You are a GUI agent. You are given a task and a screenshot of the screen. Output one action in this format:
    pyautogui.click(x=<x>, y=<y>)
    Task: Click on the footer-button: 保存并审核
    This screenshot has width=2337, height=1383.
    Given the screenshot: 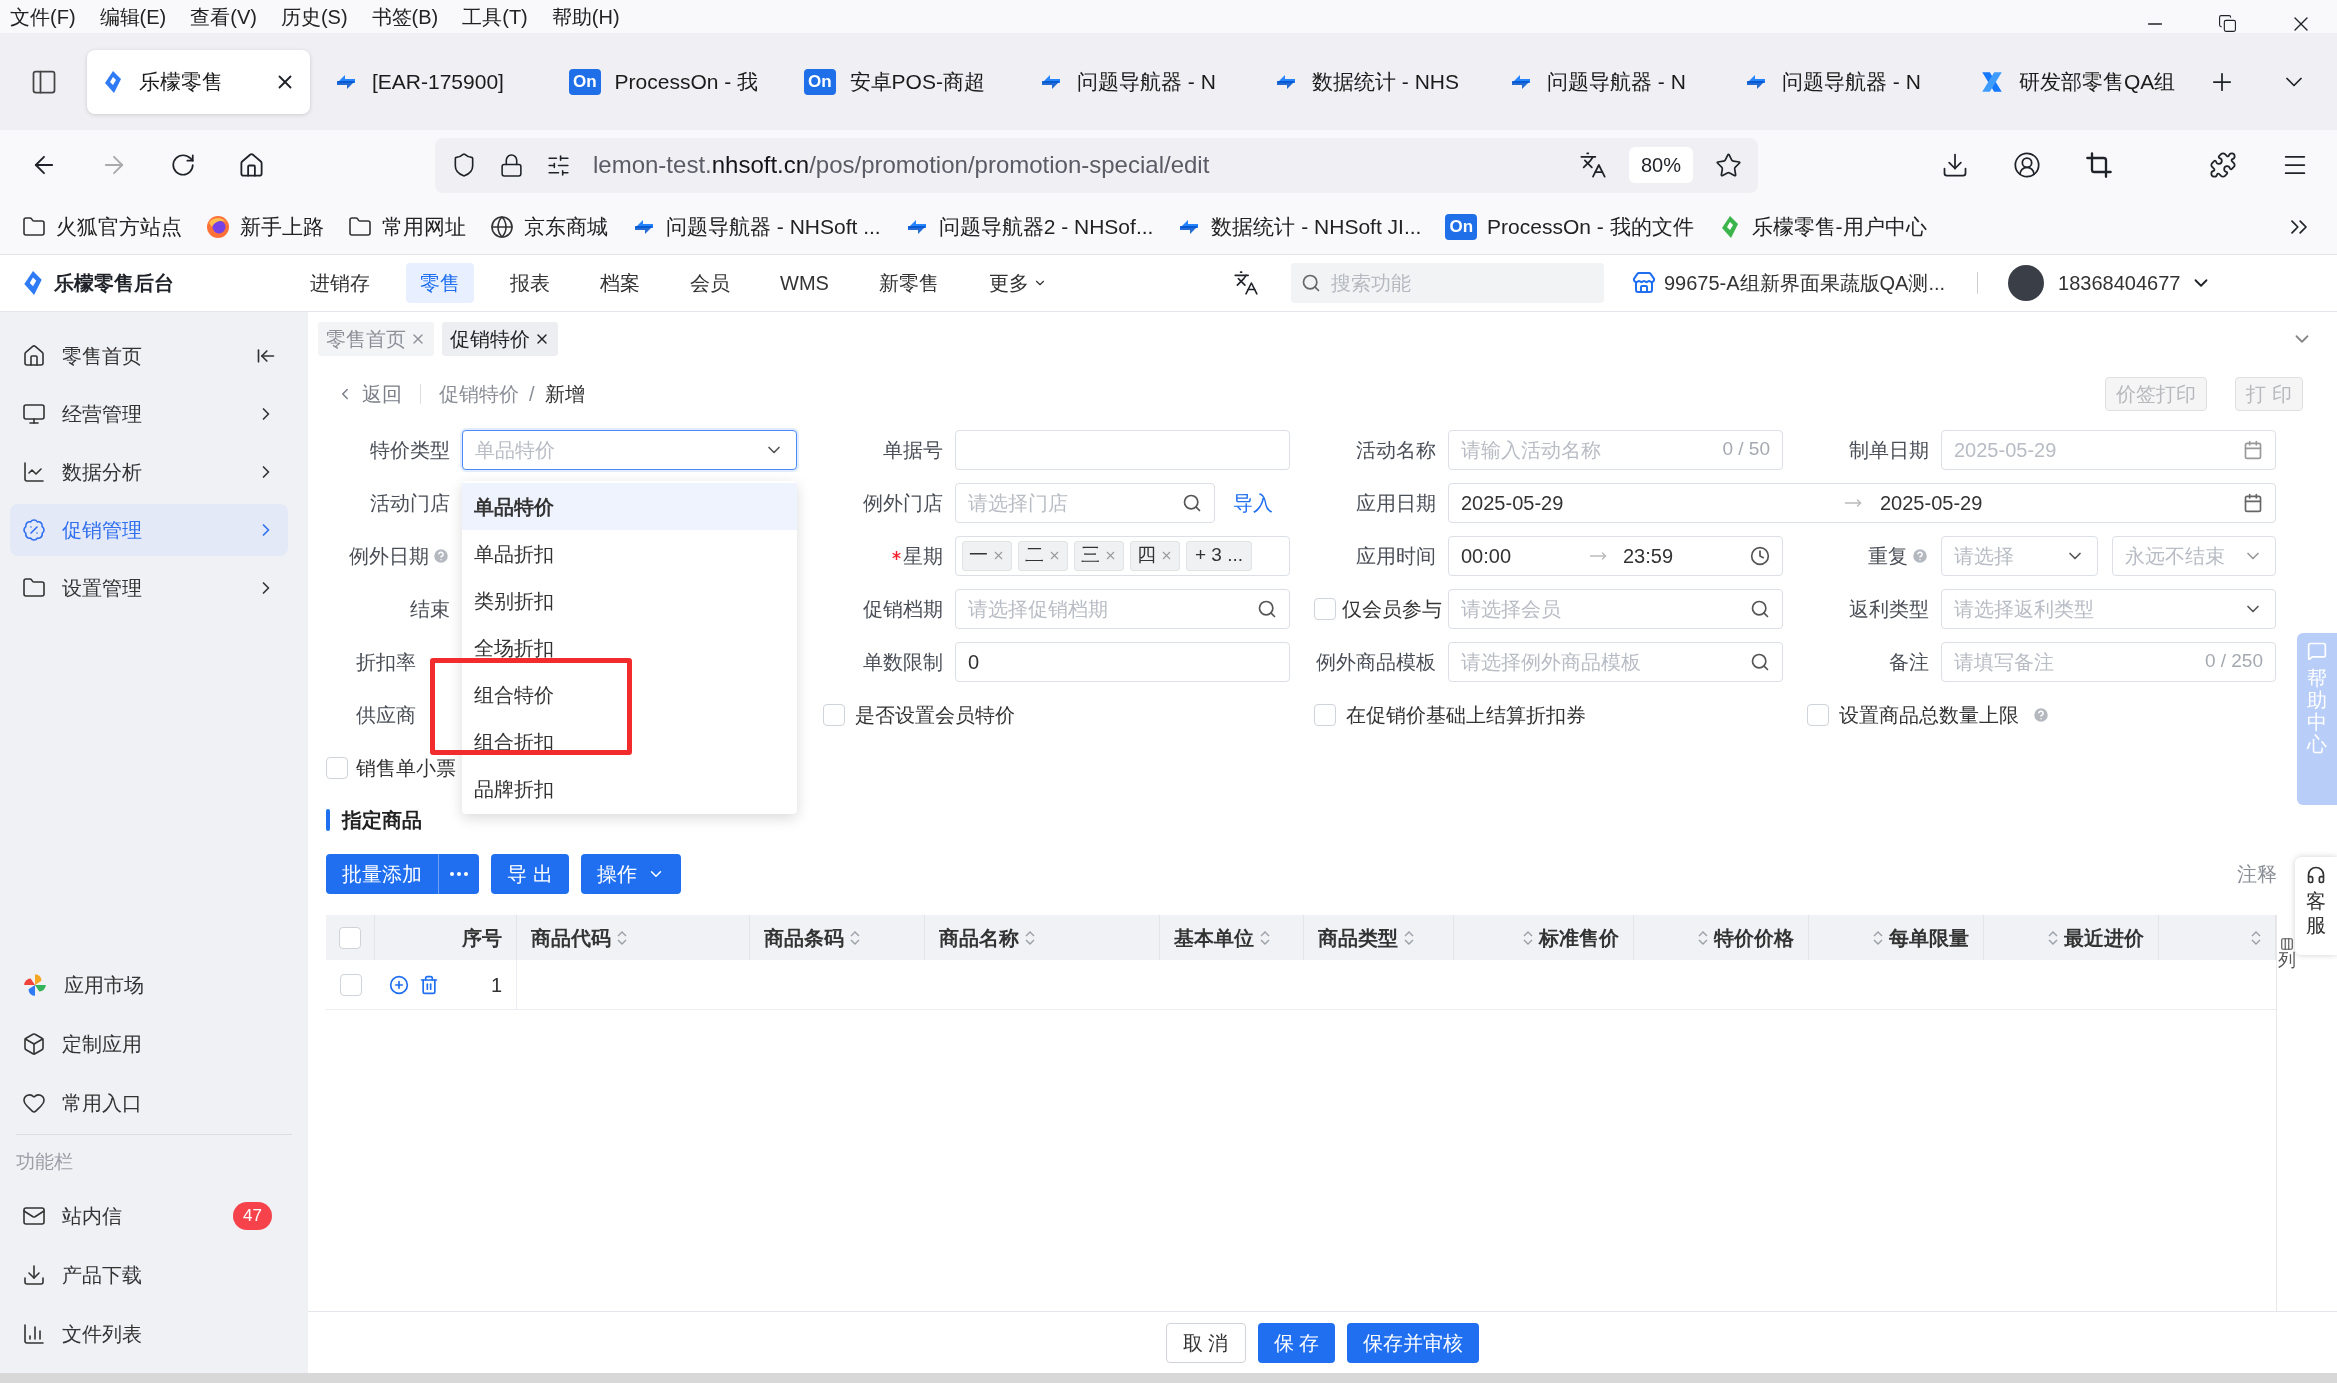 What is the action you would take?
    pyautogui.click(x=1413, y=1342)
    